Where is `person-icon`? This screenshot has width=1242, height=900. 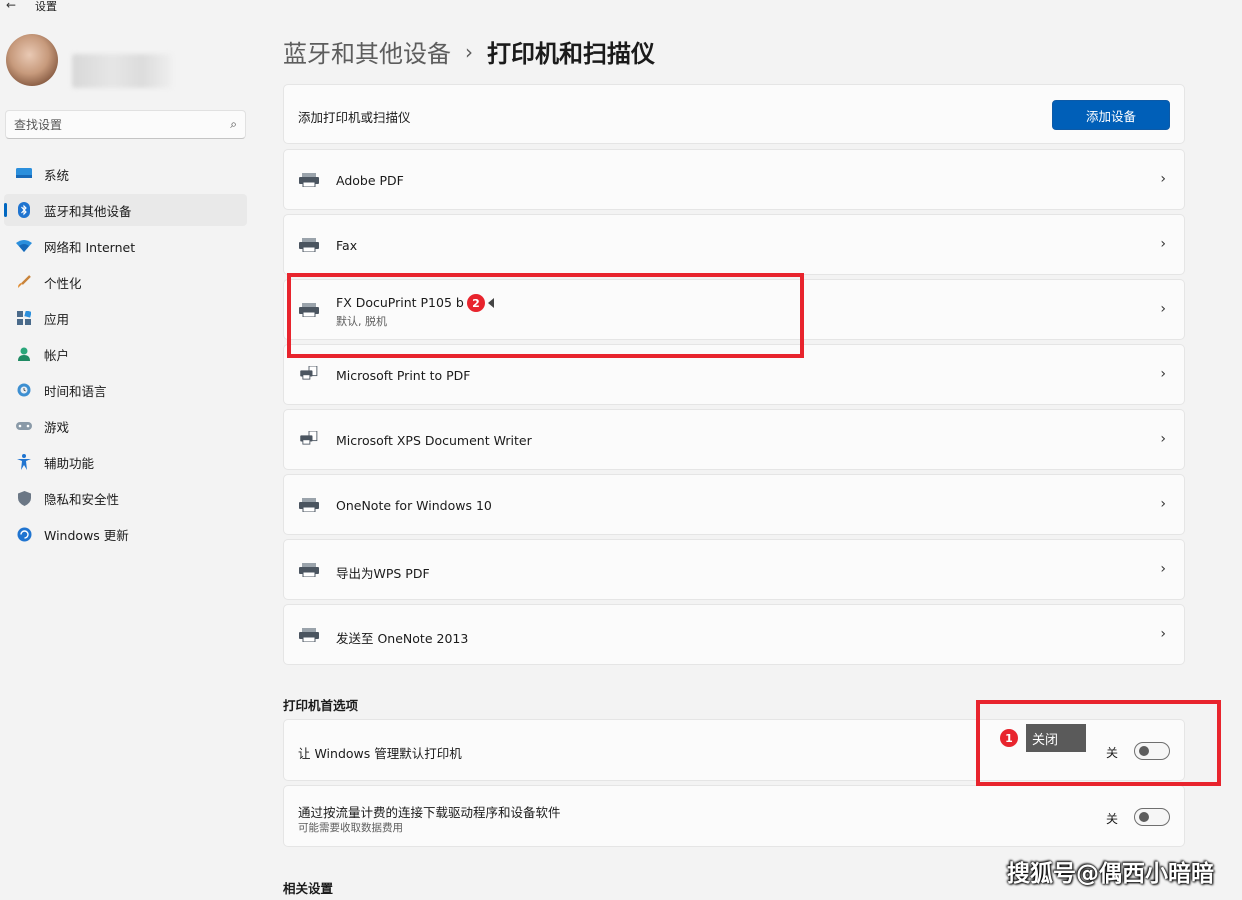
person-icon is located at coordinates (24, 354).